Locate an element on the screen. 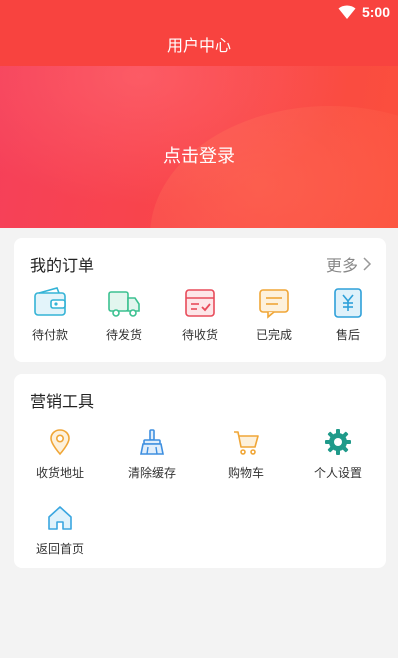  tool-shipping-address: 收货地址 is located at coordinates (60, 454).